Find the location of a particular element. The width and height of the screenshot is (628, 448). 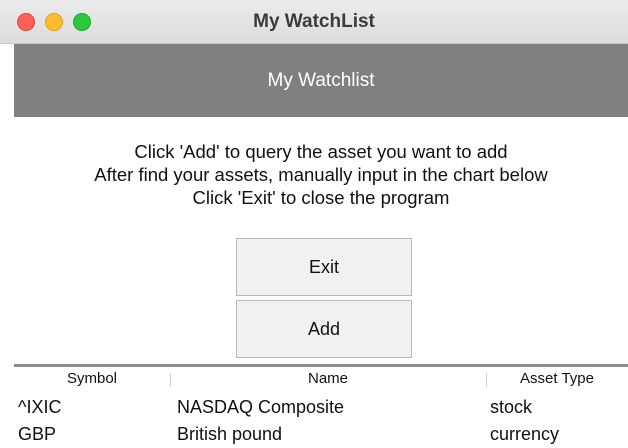

cell-name: NASDAQ Composite is located at coordinates (260, 407).